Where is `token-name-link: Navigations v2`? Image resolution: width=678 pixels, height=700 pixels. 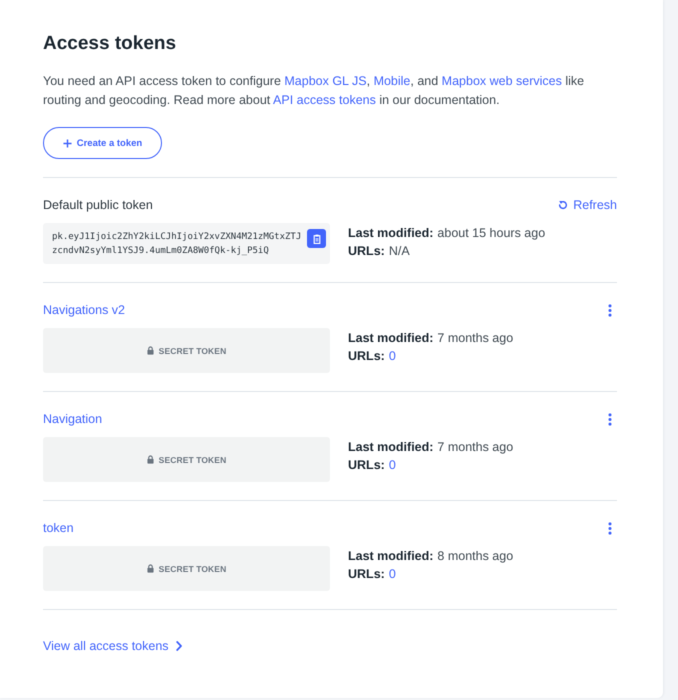 token-name-link: Navigations v2 is located at coordinates (84, 310).